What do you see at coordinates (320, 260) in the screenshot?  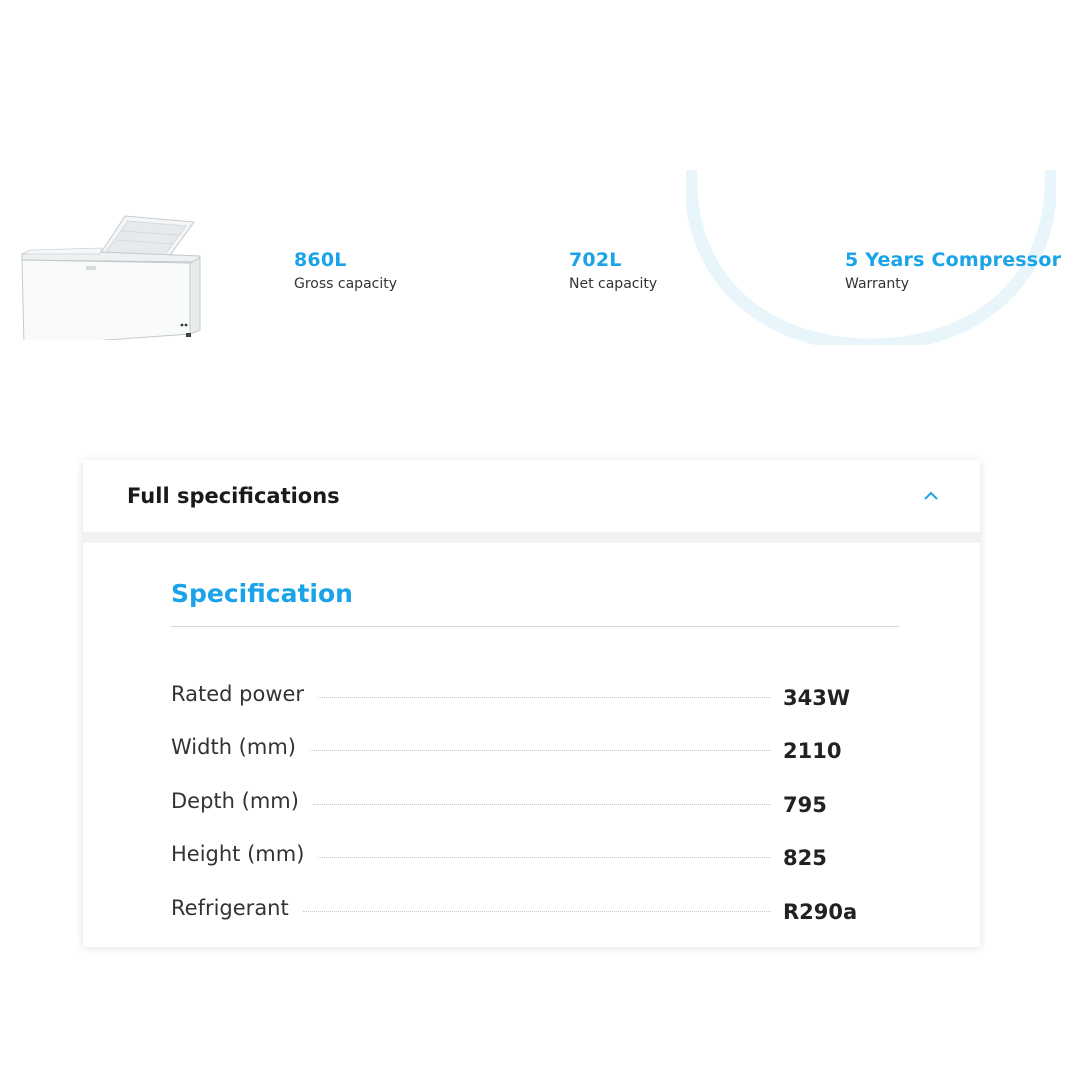 I see `stat-value: 860L` at bounding box center [320, 260].